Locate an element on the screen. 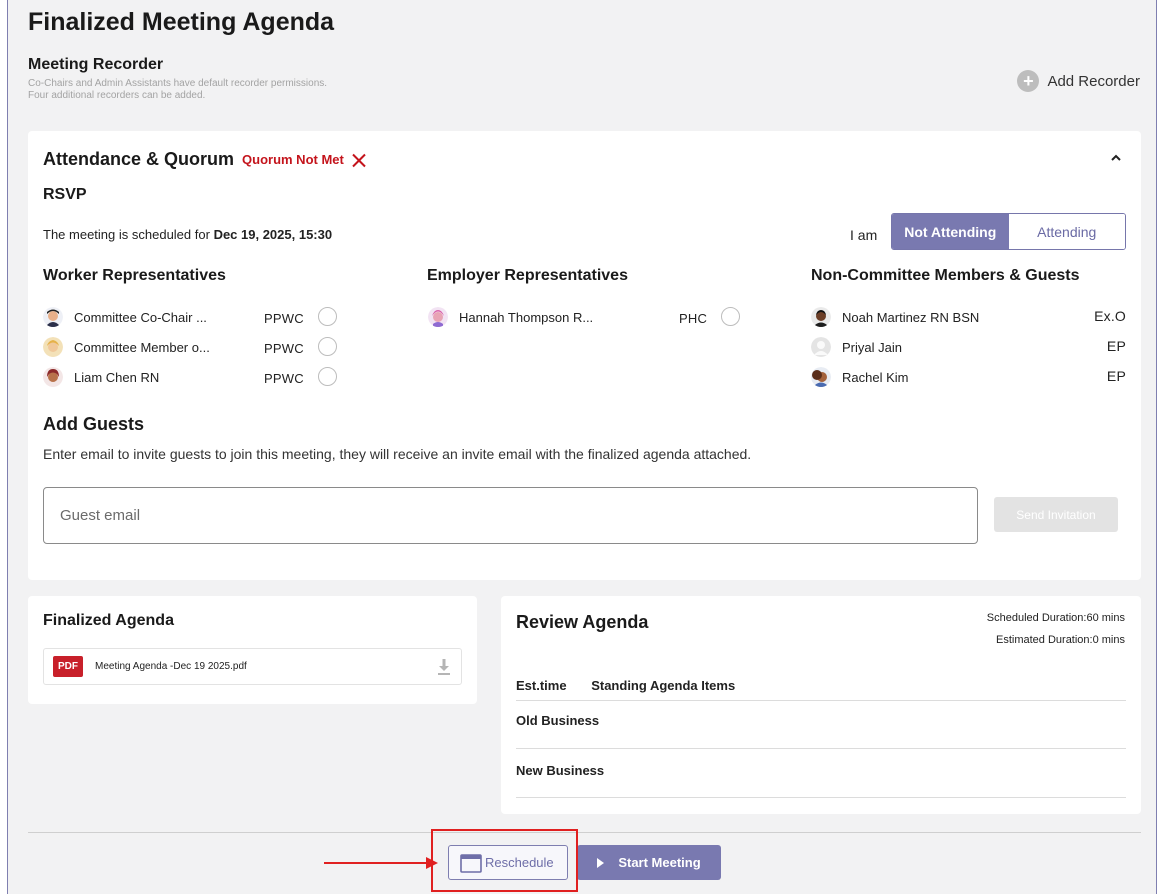  attendance-title: Attendance & Quorum is located at coordinates (139, 159).